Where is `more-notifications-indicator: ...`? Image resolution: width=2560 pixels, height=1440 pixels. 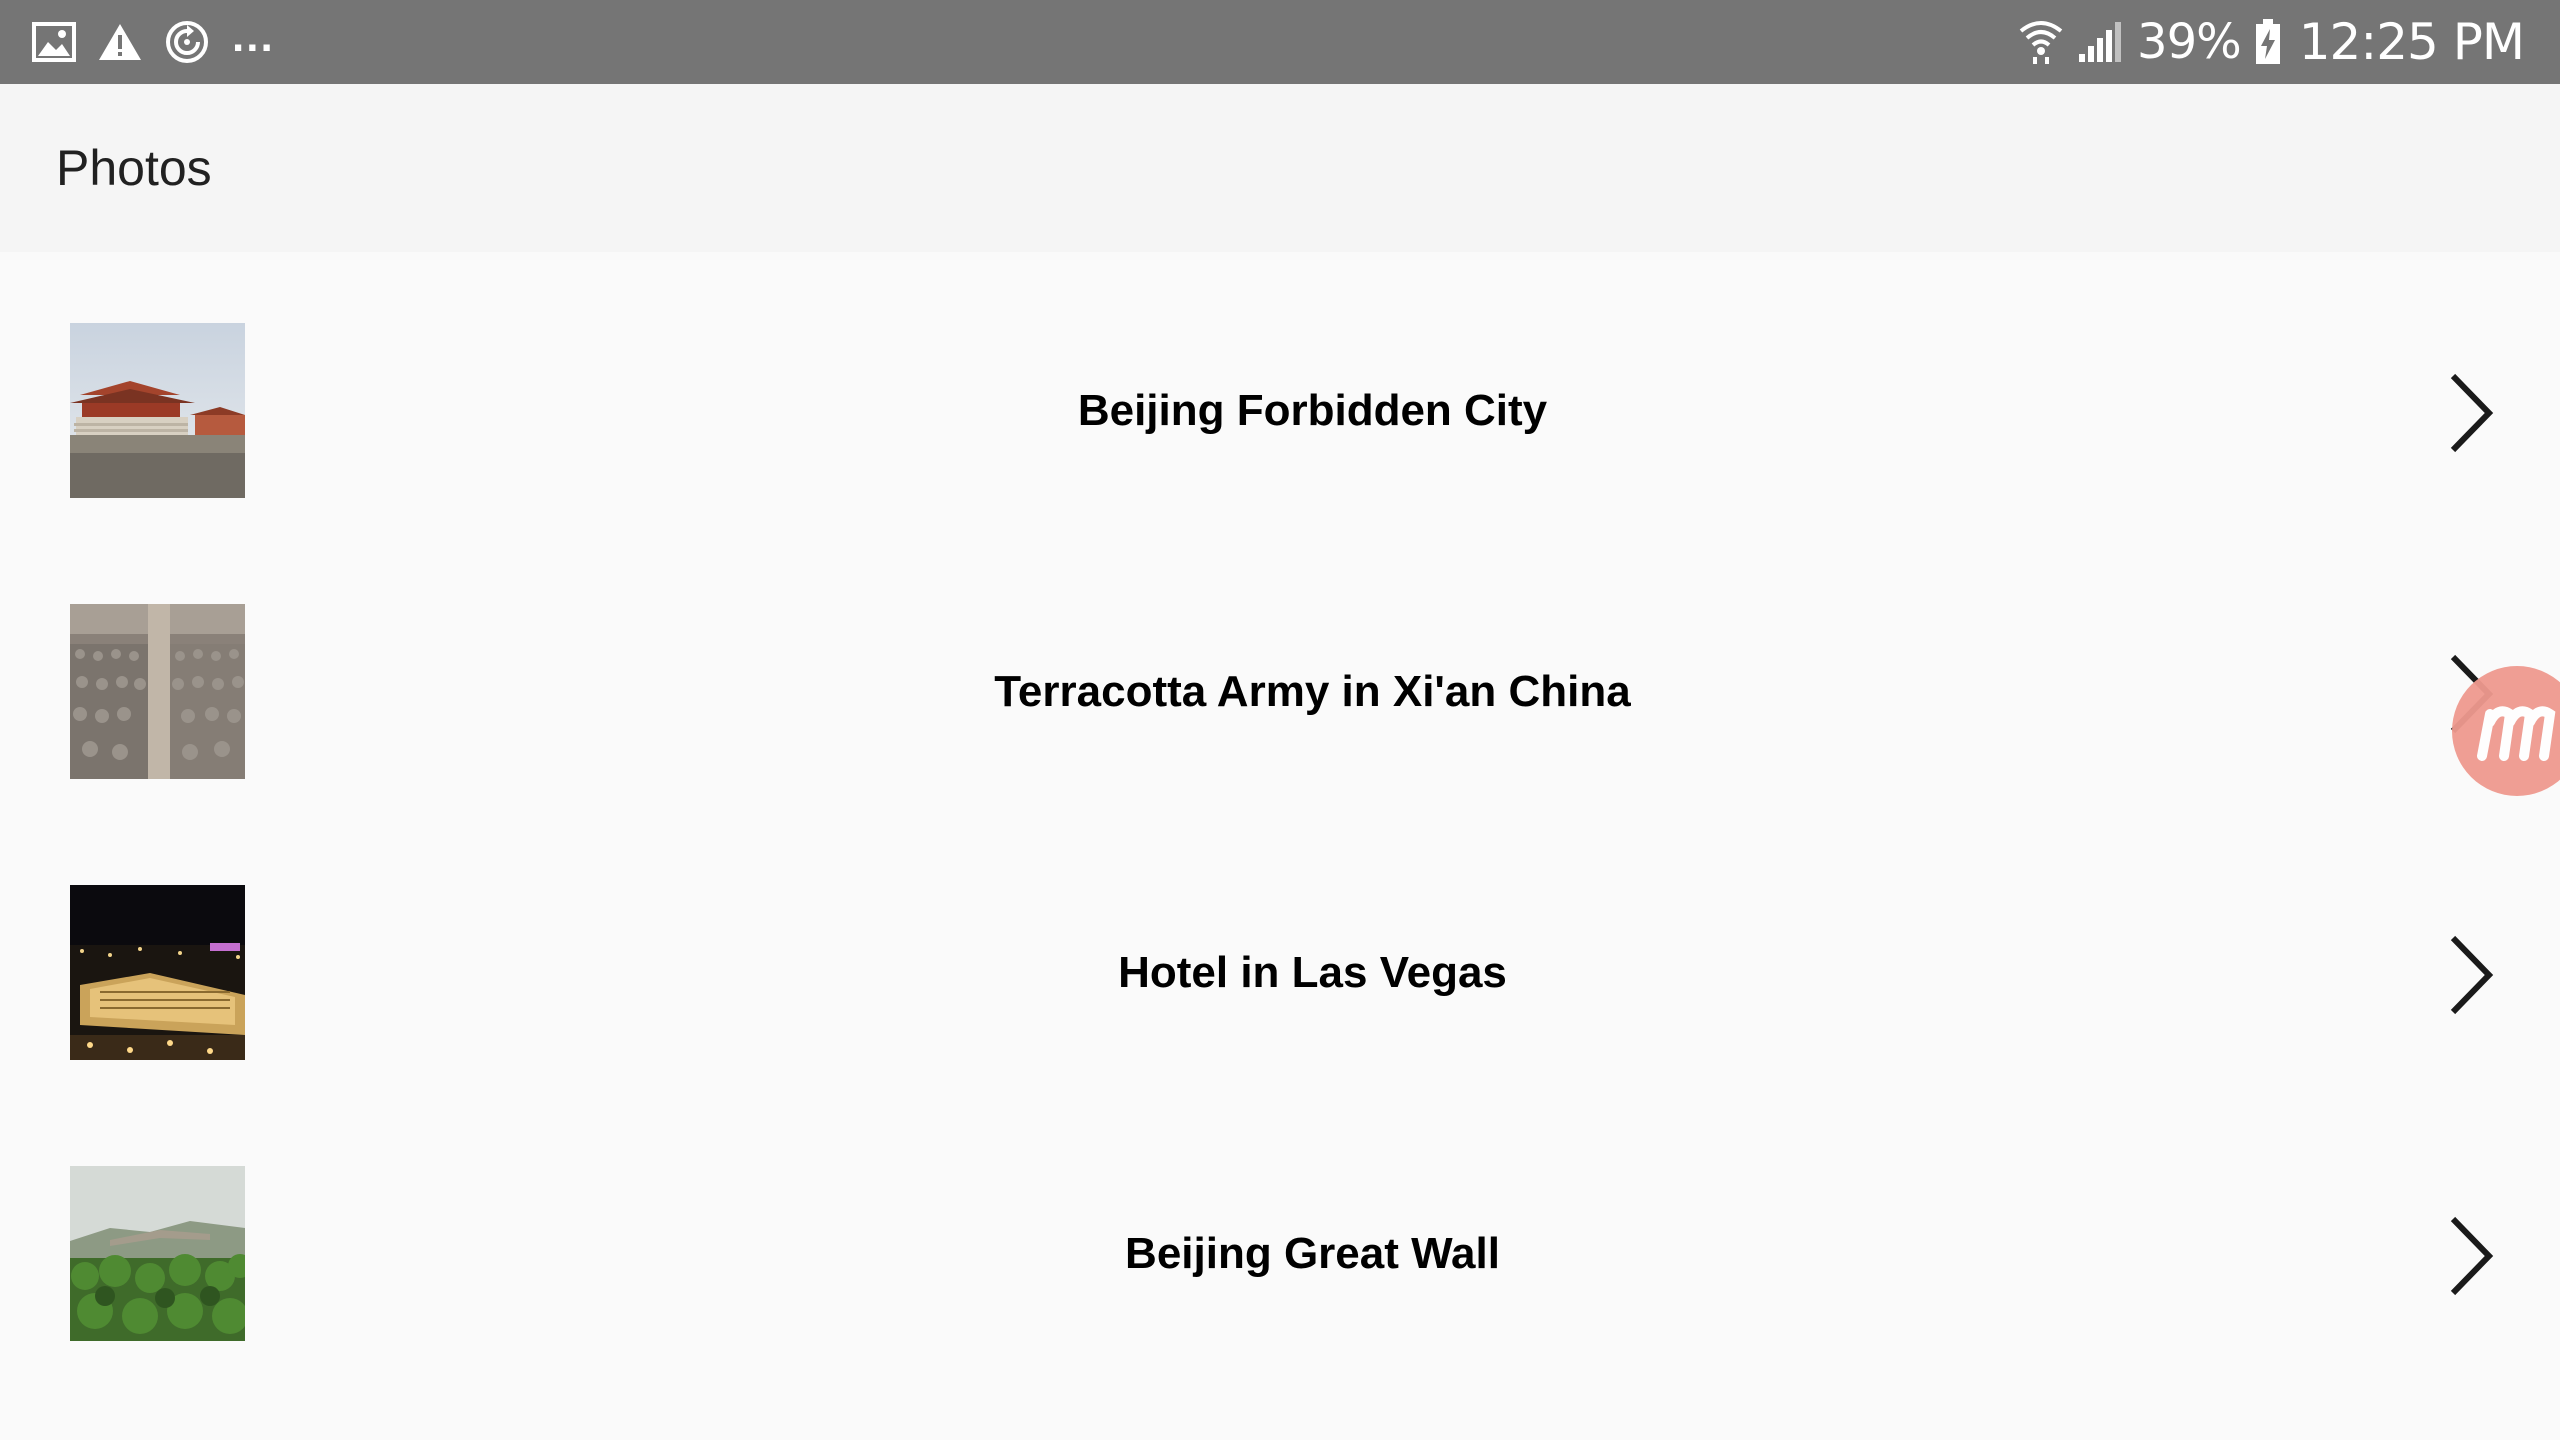 more-notifications-indicator: ... is located at coordinates (253, 36).